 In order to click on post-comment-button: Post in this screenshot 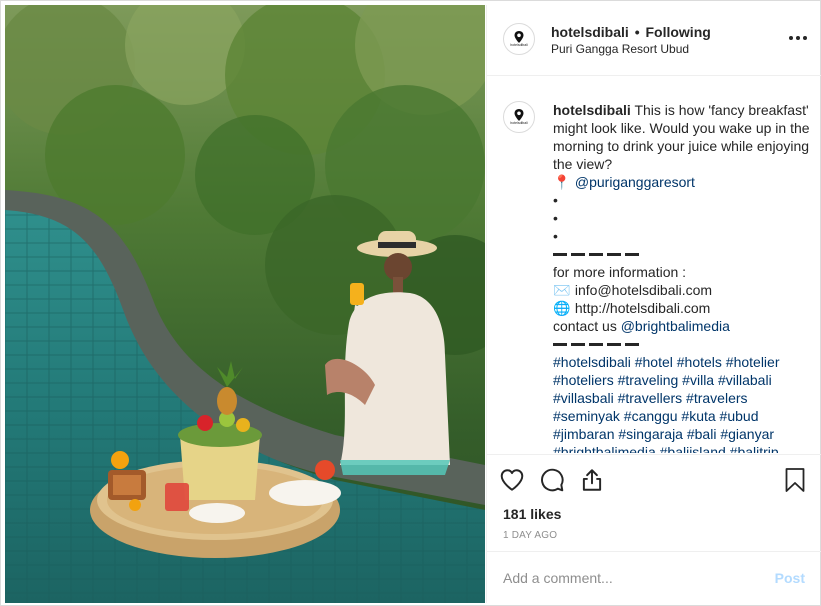, I will do `click(790, 578)`.